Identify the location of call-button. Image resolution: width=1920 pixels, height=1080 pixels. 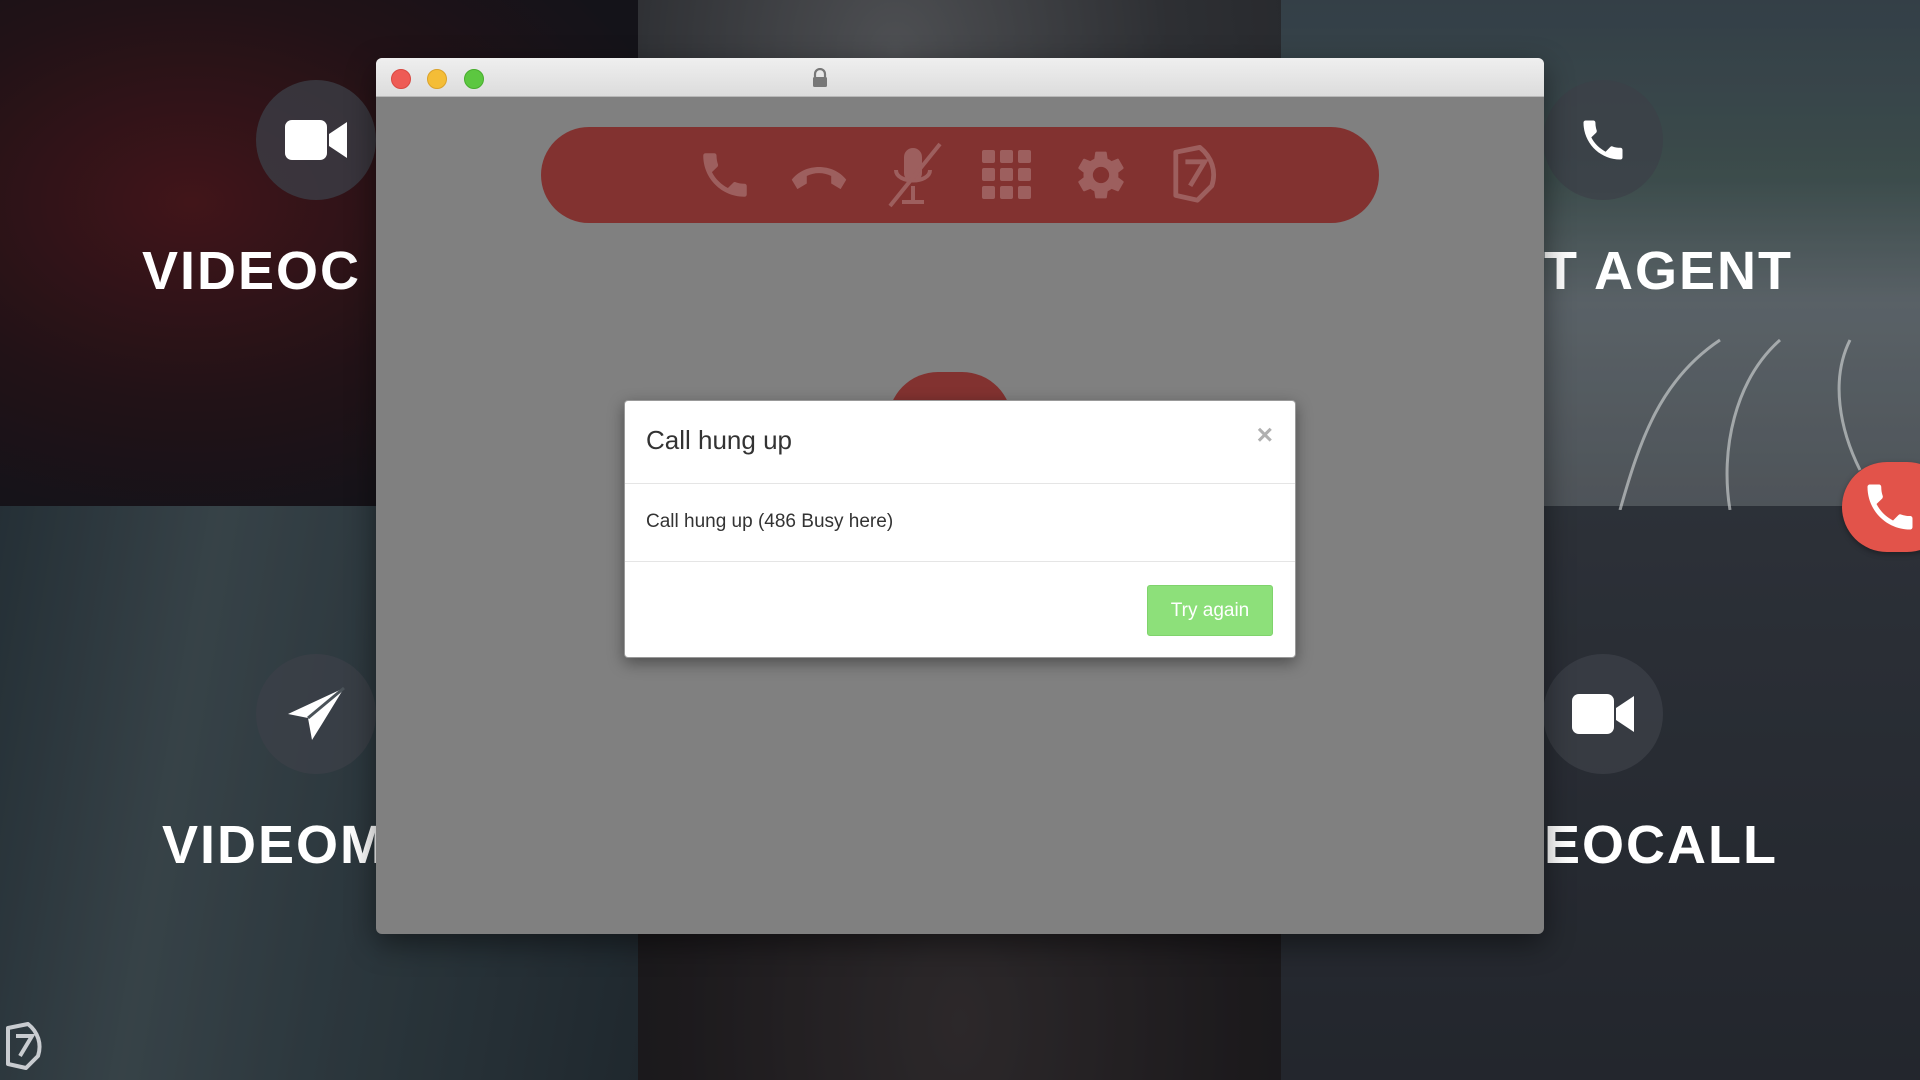
(725, 175).